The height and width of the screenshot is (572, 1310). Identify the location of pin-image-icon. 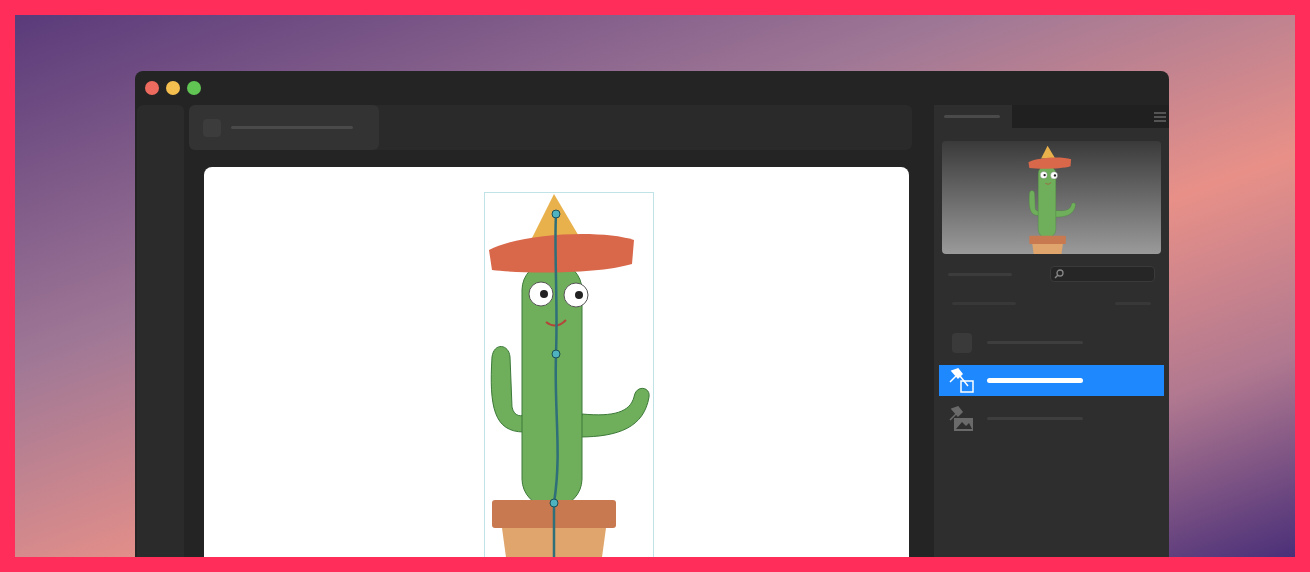
(962, 418).